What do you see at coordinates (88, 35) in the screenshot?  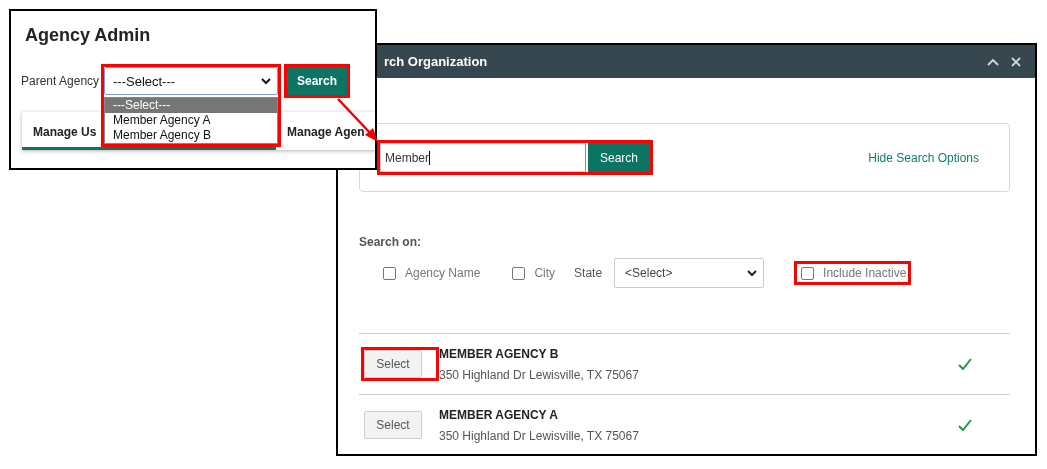 I see `page-title: Agency Admin` at bounding box center [88, 35].